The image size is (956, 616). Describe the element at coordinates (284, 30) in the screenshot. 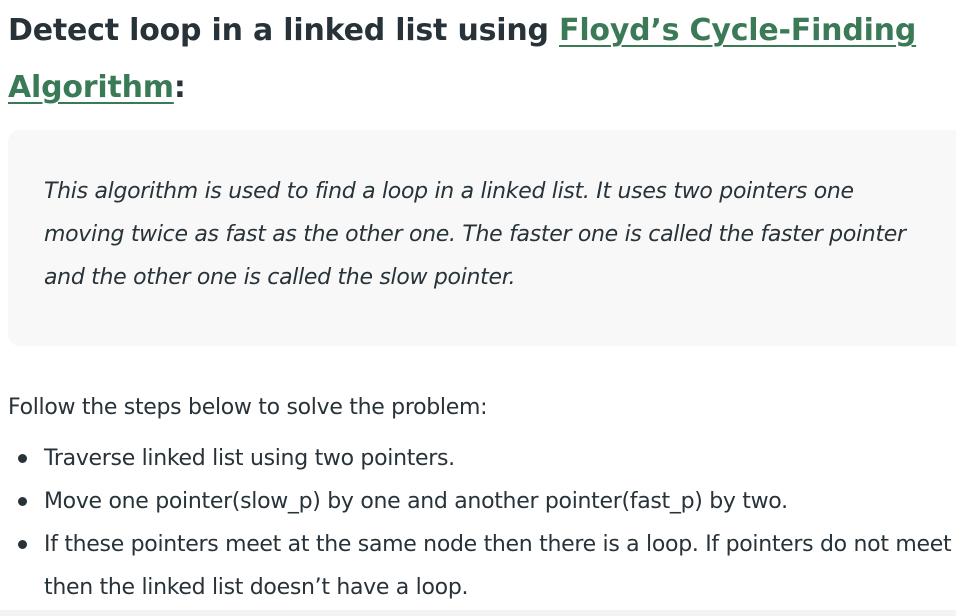

I see `heading-prefix: Detect loop in a linked list using` at that location.